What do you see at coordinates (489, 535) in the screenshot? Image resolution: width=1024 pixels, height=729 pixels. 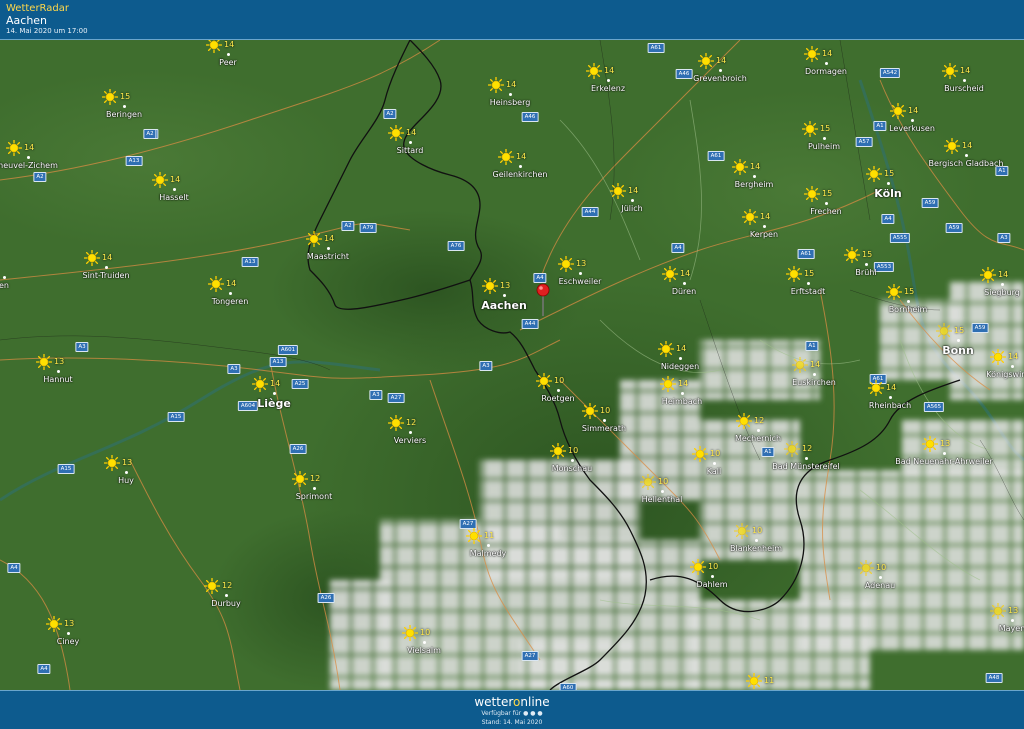 I see `temperature-label: 11` at bounding box center [489, 535].